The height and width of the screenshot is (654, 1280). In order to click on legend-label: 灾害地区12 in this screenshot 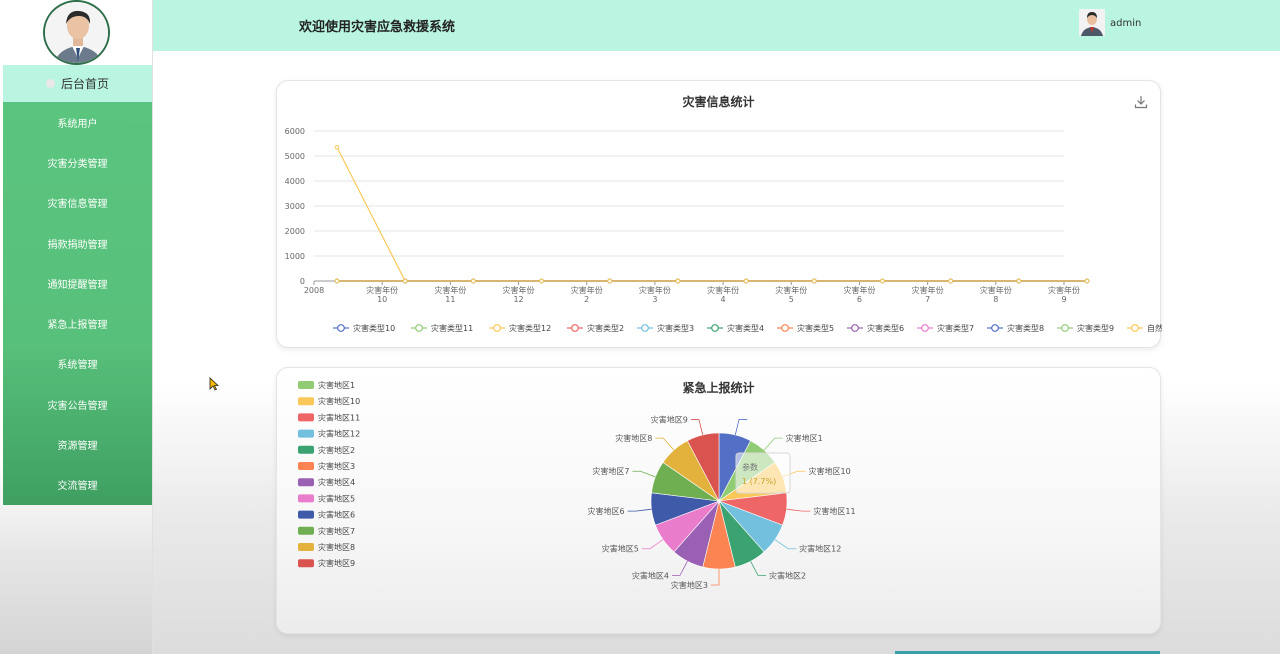, I will do `click(339, 434)`.